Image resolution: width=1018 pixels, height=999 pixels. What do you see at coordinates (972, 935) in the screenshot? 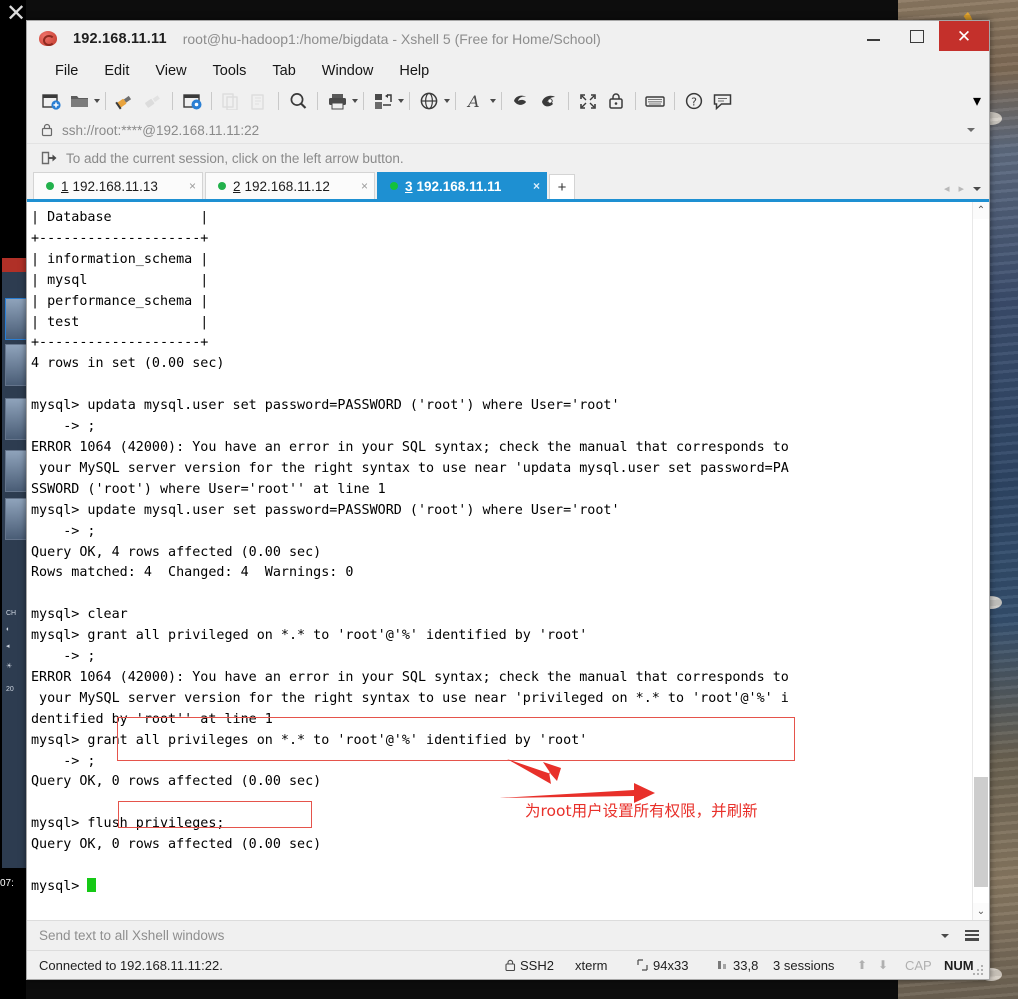
I see `send-text-menu-icon` at bounding box center [972, 935].